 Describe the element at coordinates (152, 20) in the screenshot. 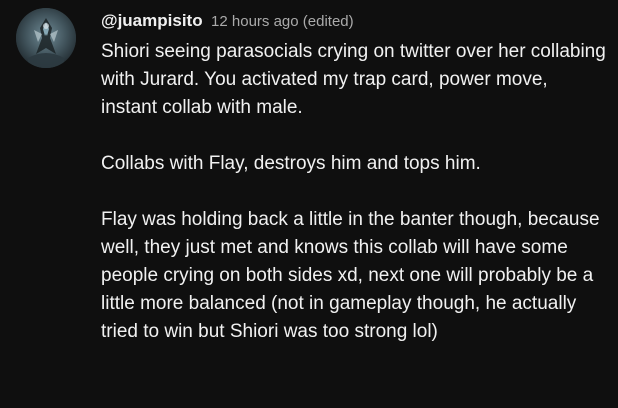

I see `author-name-link: @juampisito` at that location.